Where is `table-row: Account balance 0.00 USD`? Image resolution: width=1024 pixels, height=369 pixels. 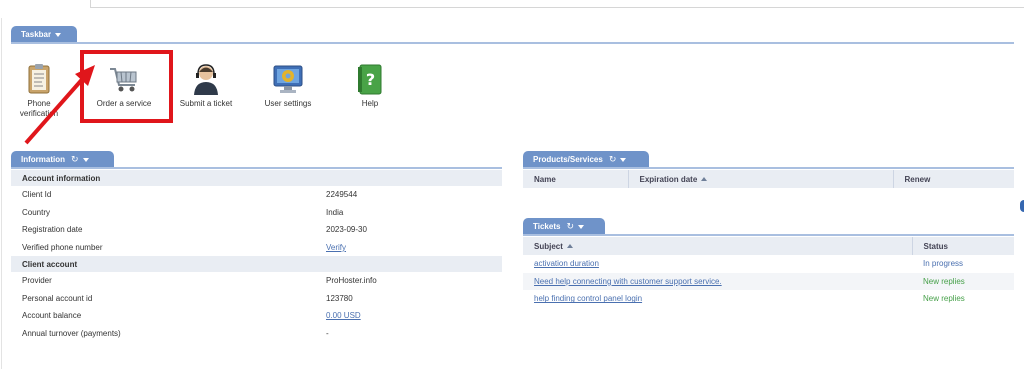
table-row: Account balance 0.00 USD is located at coordinates (256, 316).